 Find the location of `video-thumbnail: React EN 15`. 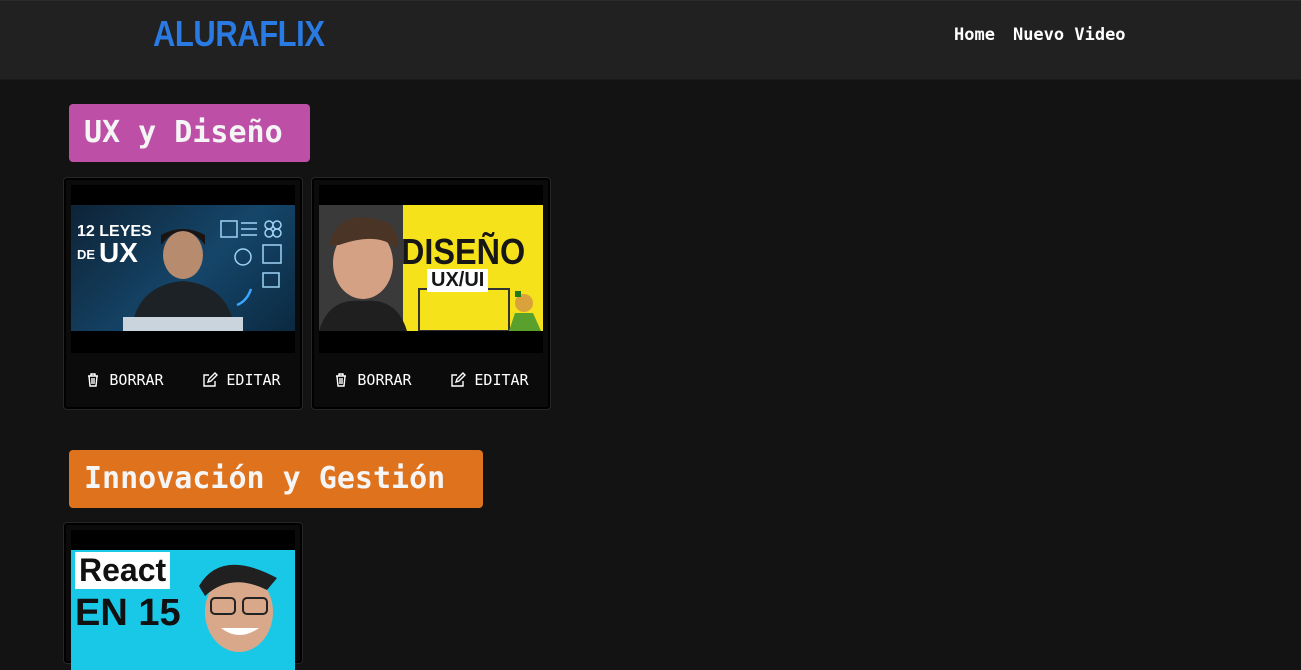

video-thumbnail: React EN 15 is located at coordinates (183, 600).